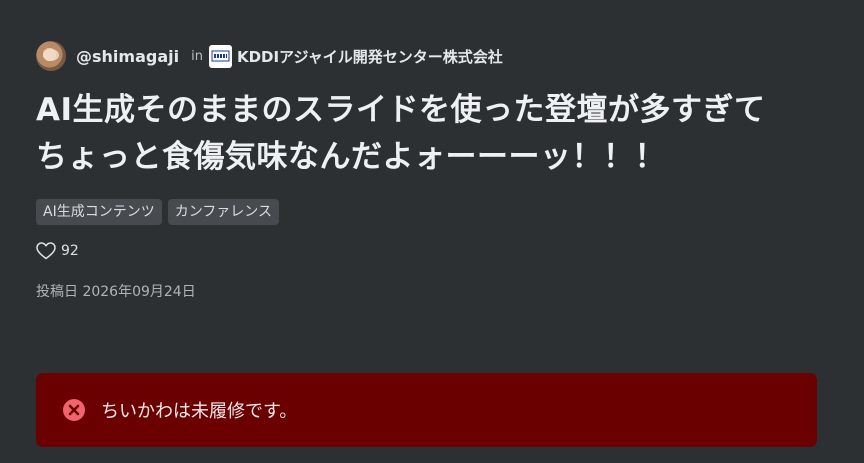  I want to click on avatar, so click(51, 56).